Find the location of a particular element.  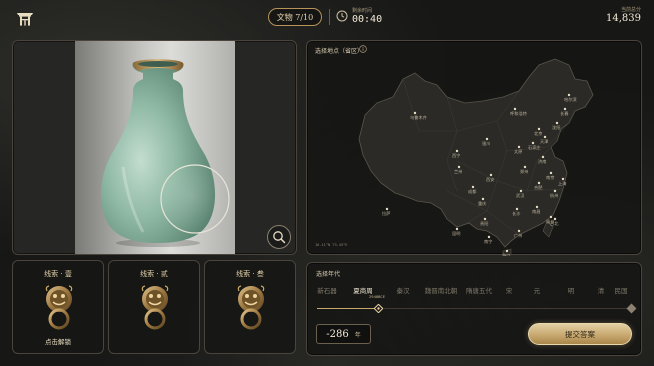

clue-card-2: 线索 · 贰 is located at coordinates (154, 307).